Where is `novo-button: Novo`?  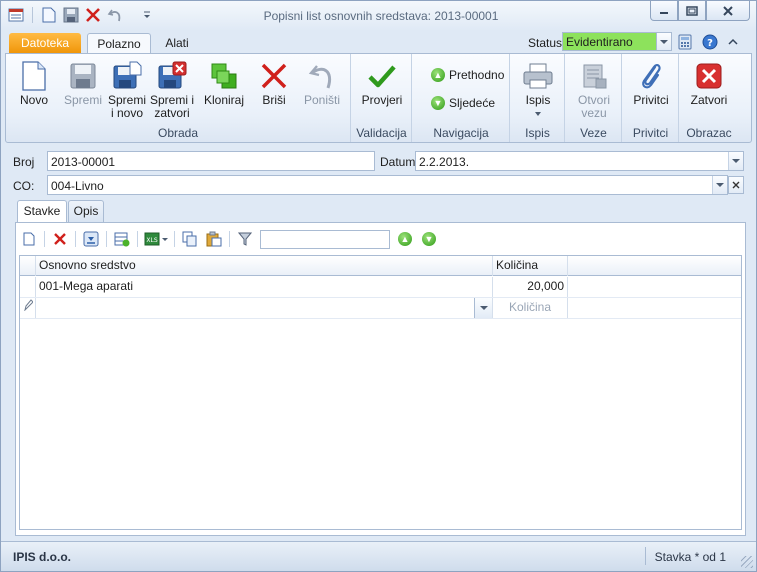
novo-button: Novo is located at coordinates (34, 82).